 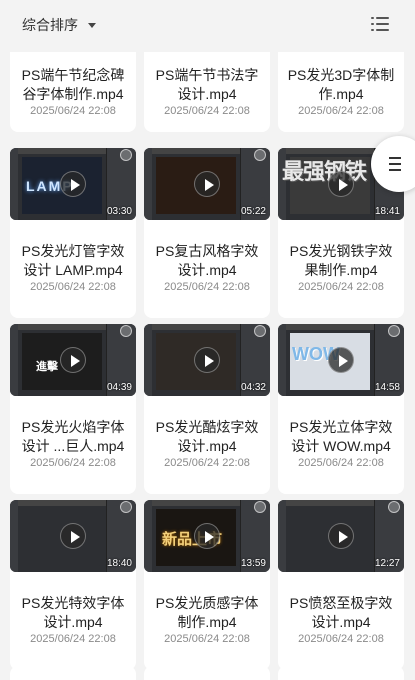 What do you see at coordinates (207, 585) in the screenshot?
I see `video-card: 新品上市 13:59 PS发光质感字体制作.mp4 2025/06/24 22:08` at bounding box center [207, 585].